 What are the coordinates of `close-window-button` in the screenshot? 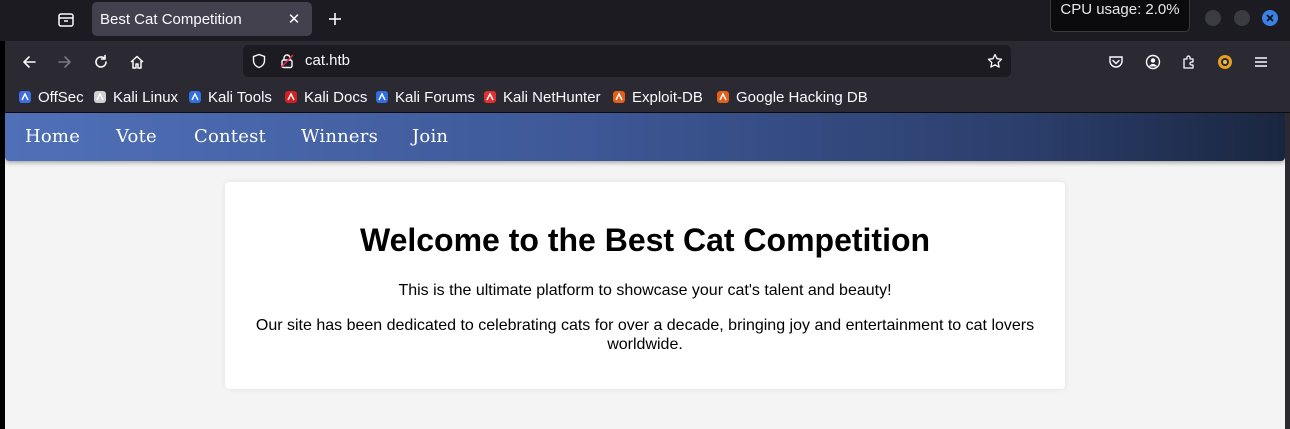 It's located at (1270, 18).